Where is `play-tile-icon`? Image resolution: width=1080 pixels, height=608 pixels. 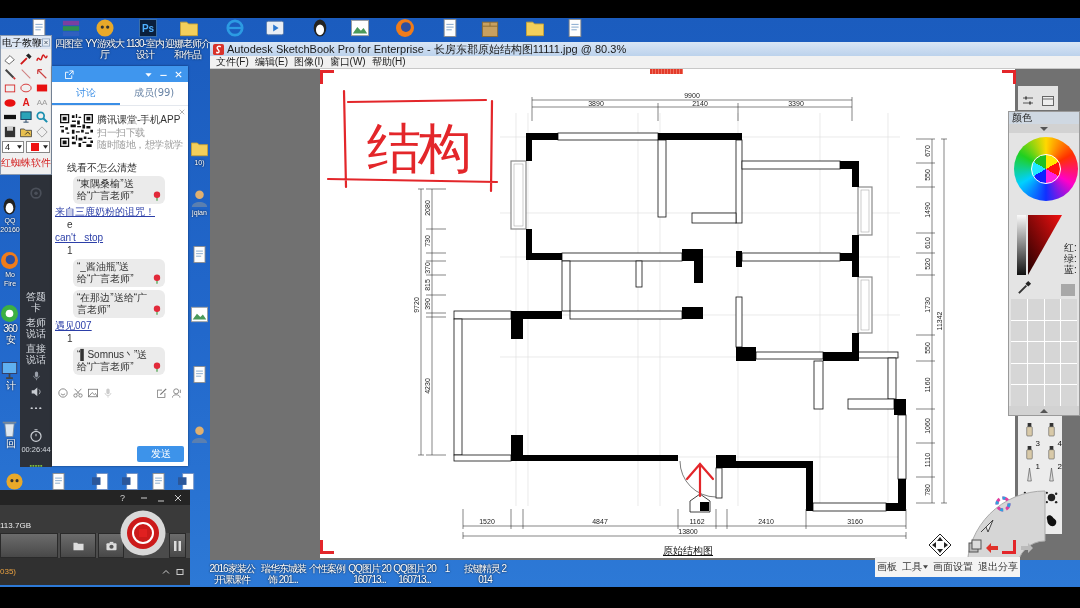
play-tile-icon is located at coordinates (275, 28).